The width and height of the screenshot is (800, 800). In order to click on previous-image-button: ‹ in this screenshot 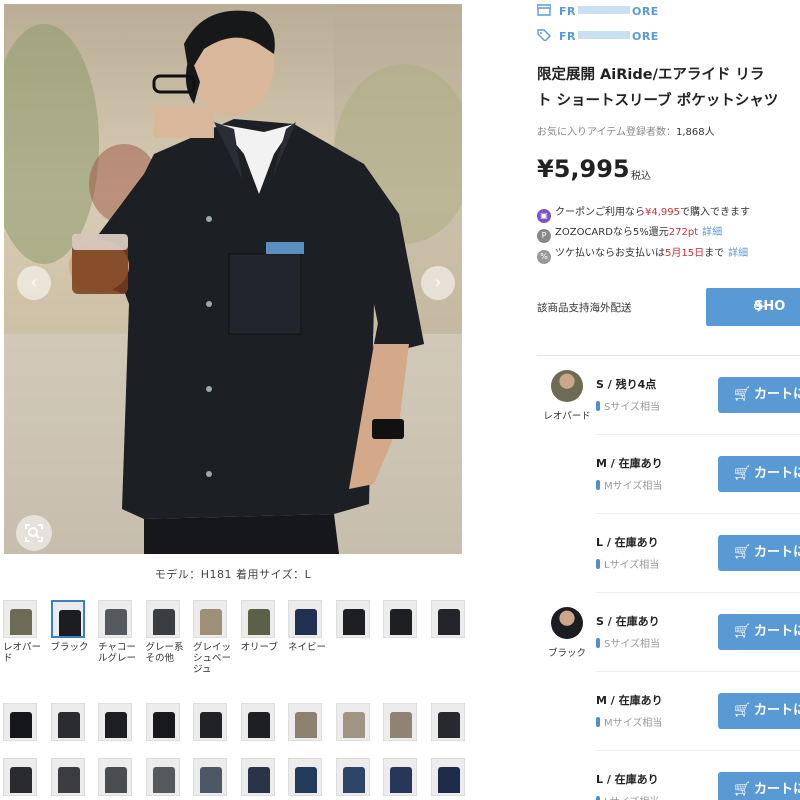, I will do `click(34, 283)`.